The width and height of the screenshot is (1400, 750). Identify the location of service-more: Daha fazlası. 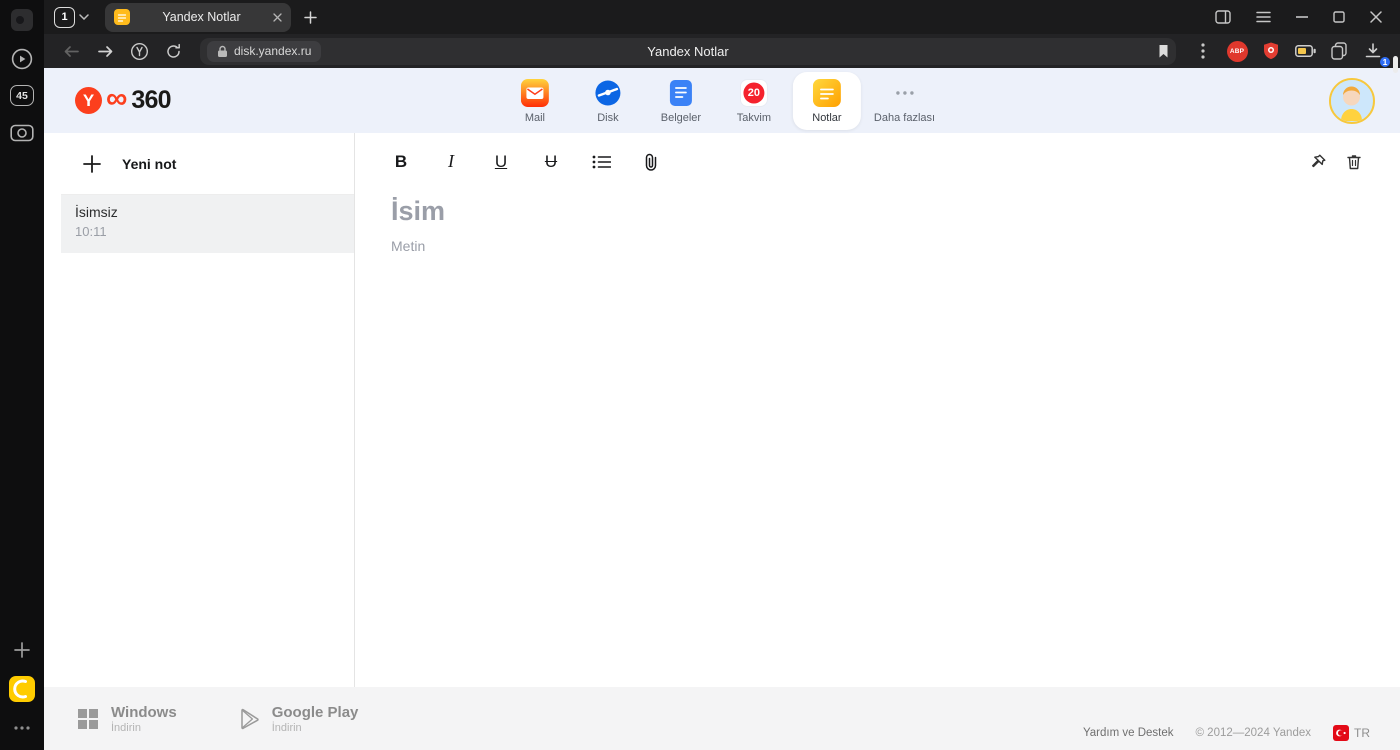
(904, 101).